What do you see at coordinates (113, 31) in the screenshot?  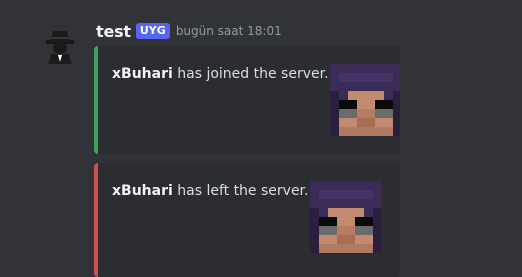 I see `username: test` at bounding box center [113, 31].